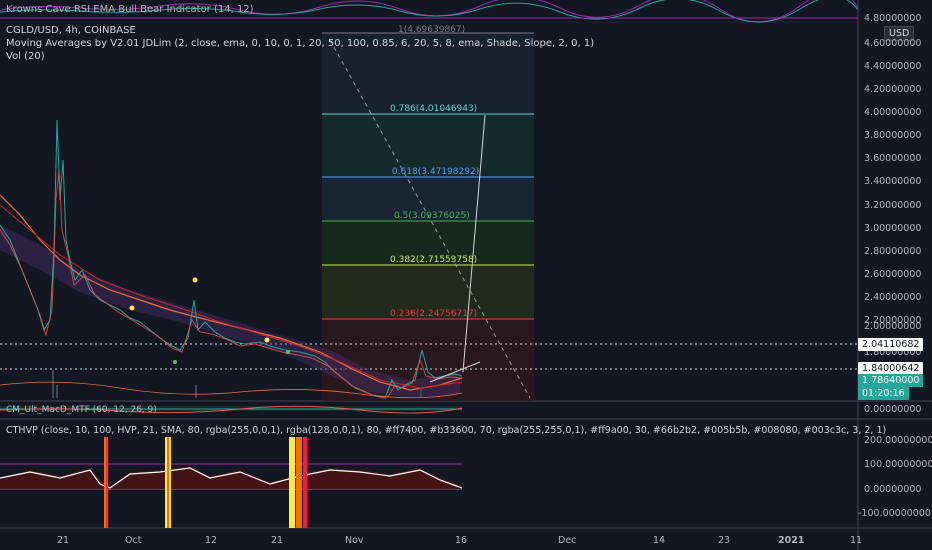 Image resolution: width=932 pixels, height=550 pixels. Describe the element at coordinates (659, 540) in the screenshot. I see `time-tick: 14` at that location.